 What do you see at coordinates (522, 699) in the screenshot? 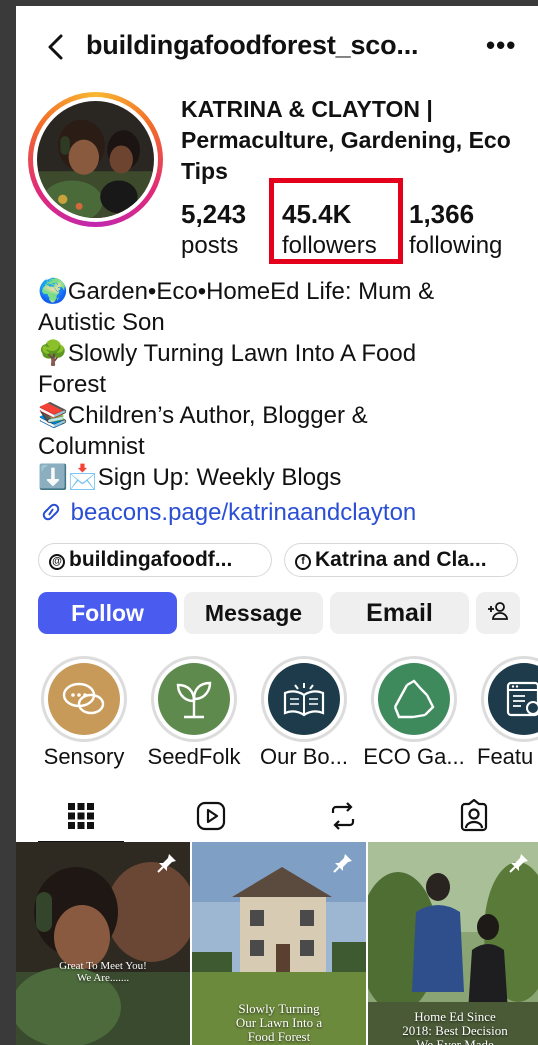
I see `webpage-icon` at bounding box center [522, 699].